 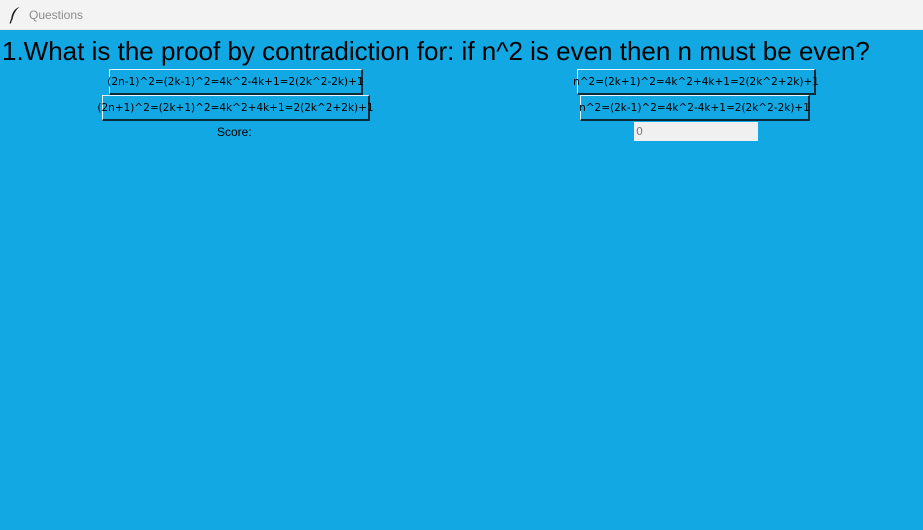 I want to click on answer-button-3: (2n+1)^2=(2k+1)^2=4k^2+4k+1=2(2k^2+2k)+1, so click(x=235, y=108).